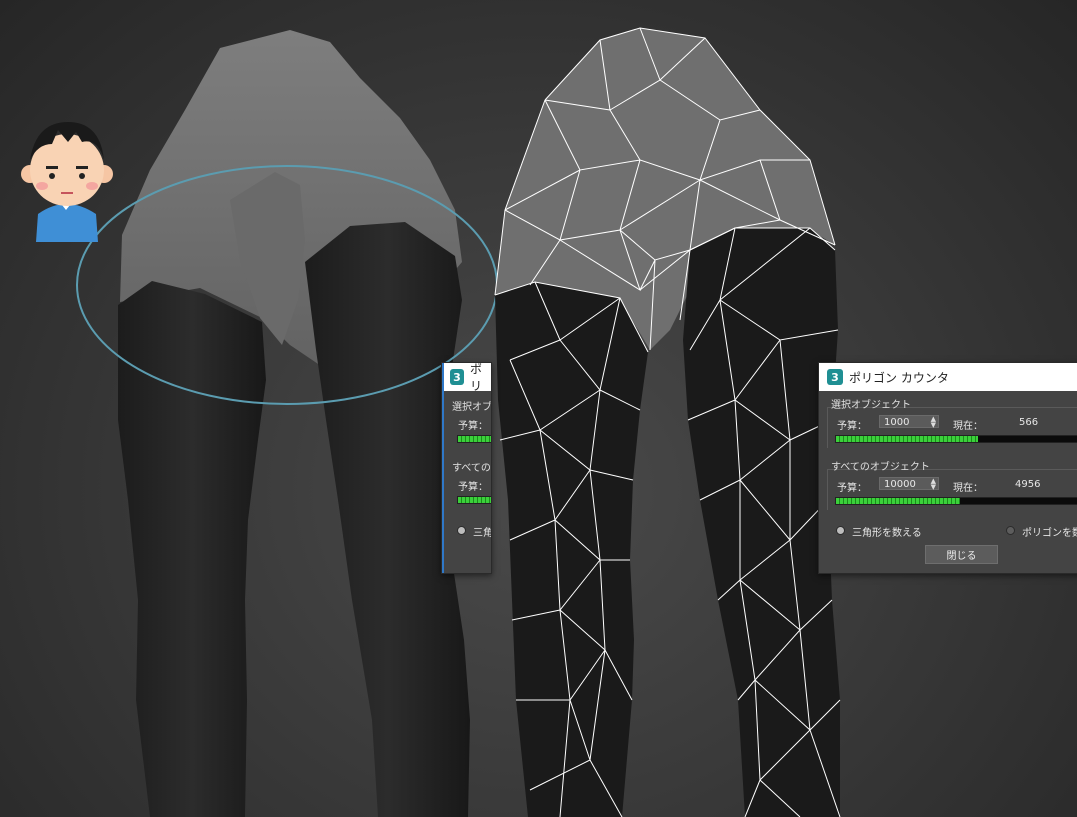  What do you see at coordinates (899, 377) in the screenshot?
I see `dialog-title: ポリゴン カウンタ` at bounding box center [899, 377].